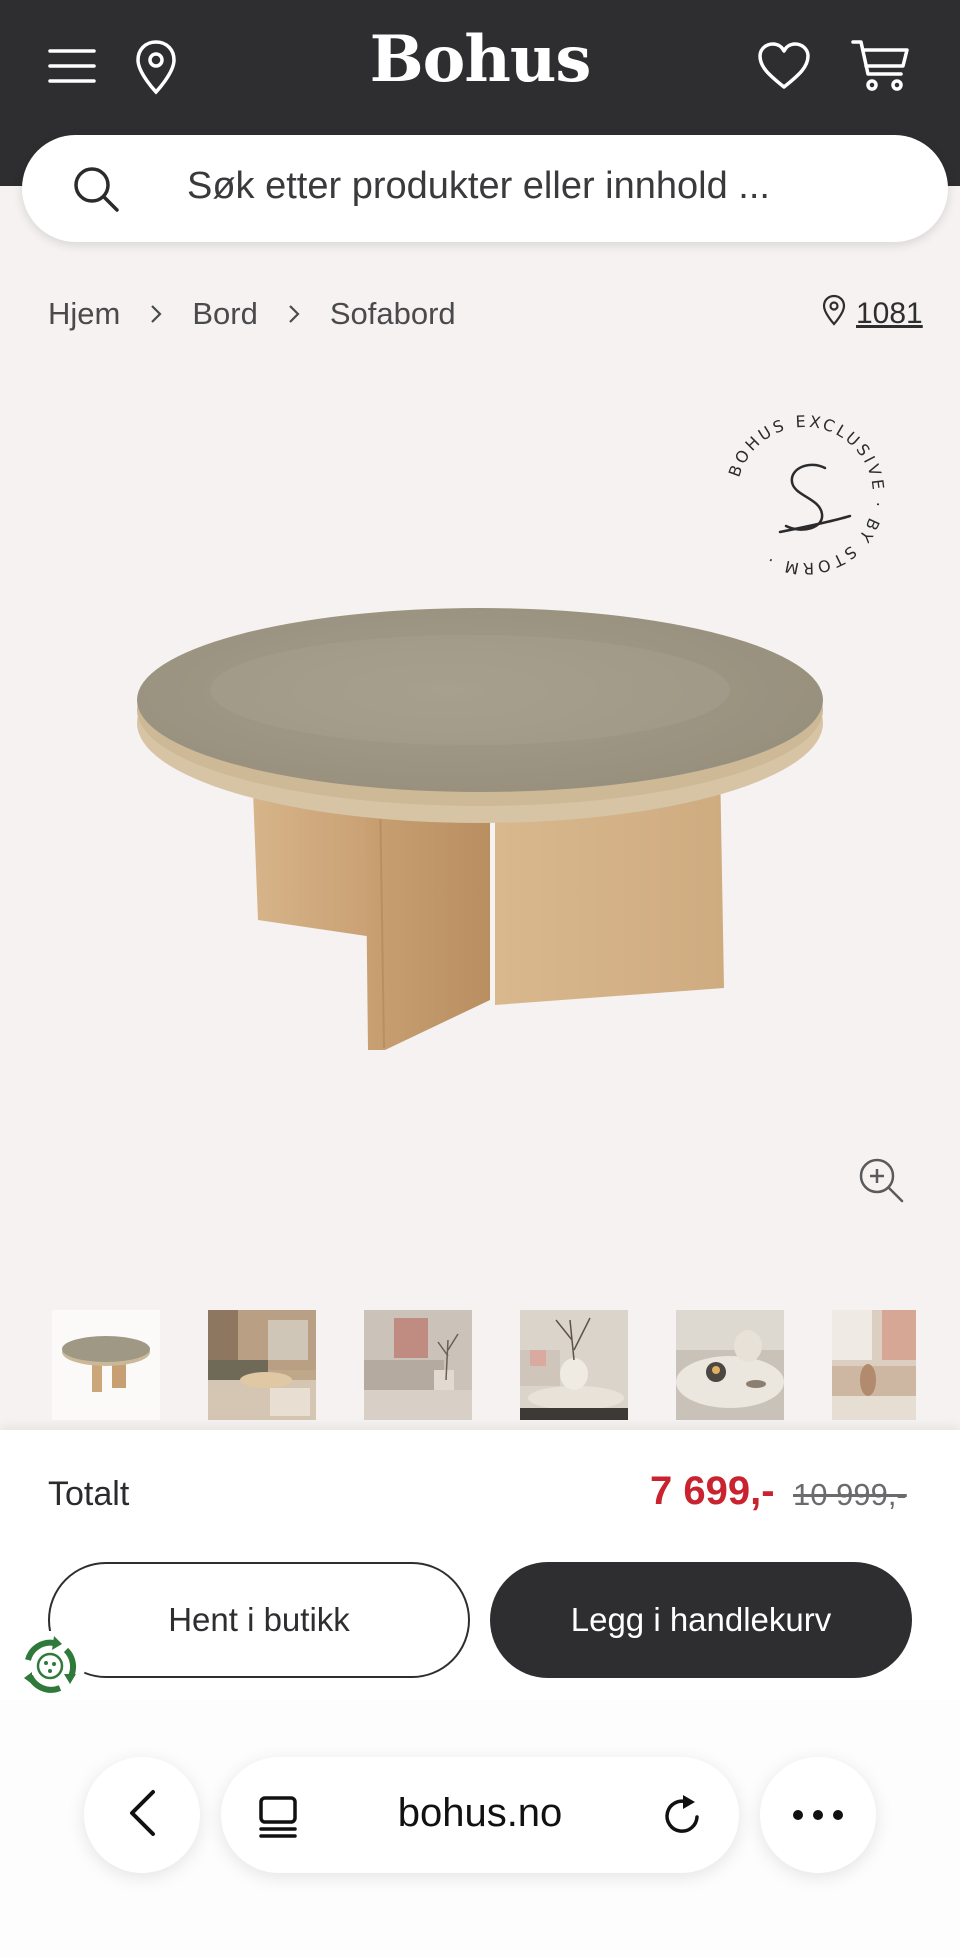  I want to click on breadcrumb-bord: Bord, so click(224, 314).